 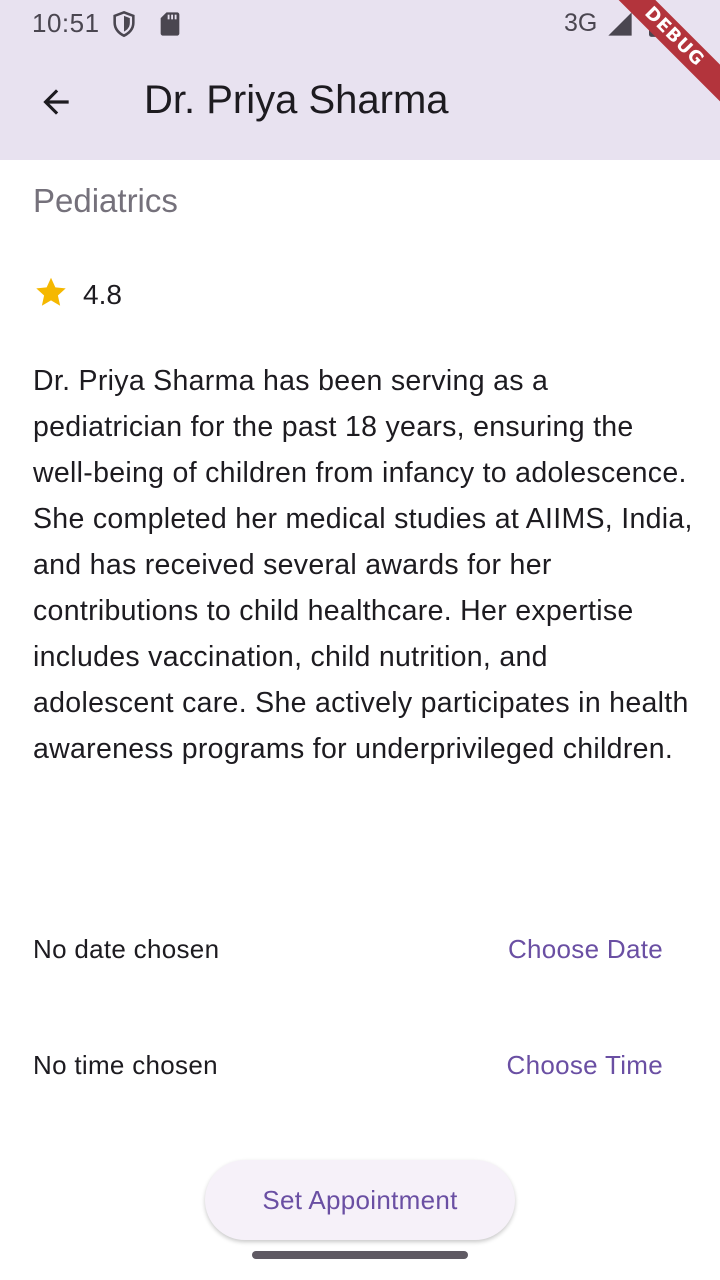 I want to click on back-button, so click(x=56, y=104).